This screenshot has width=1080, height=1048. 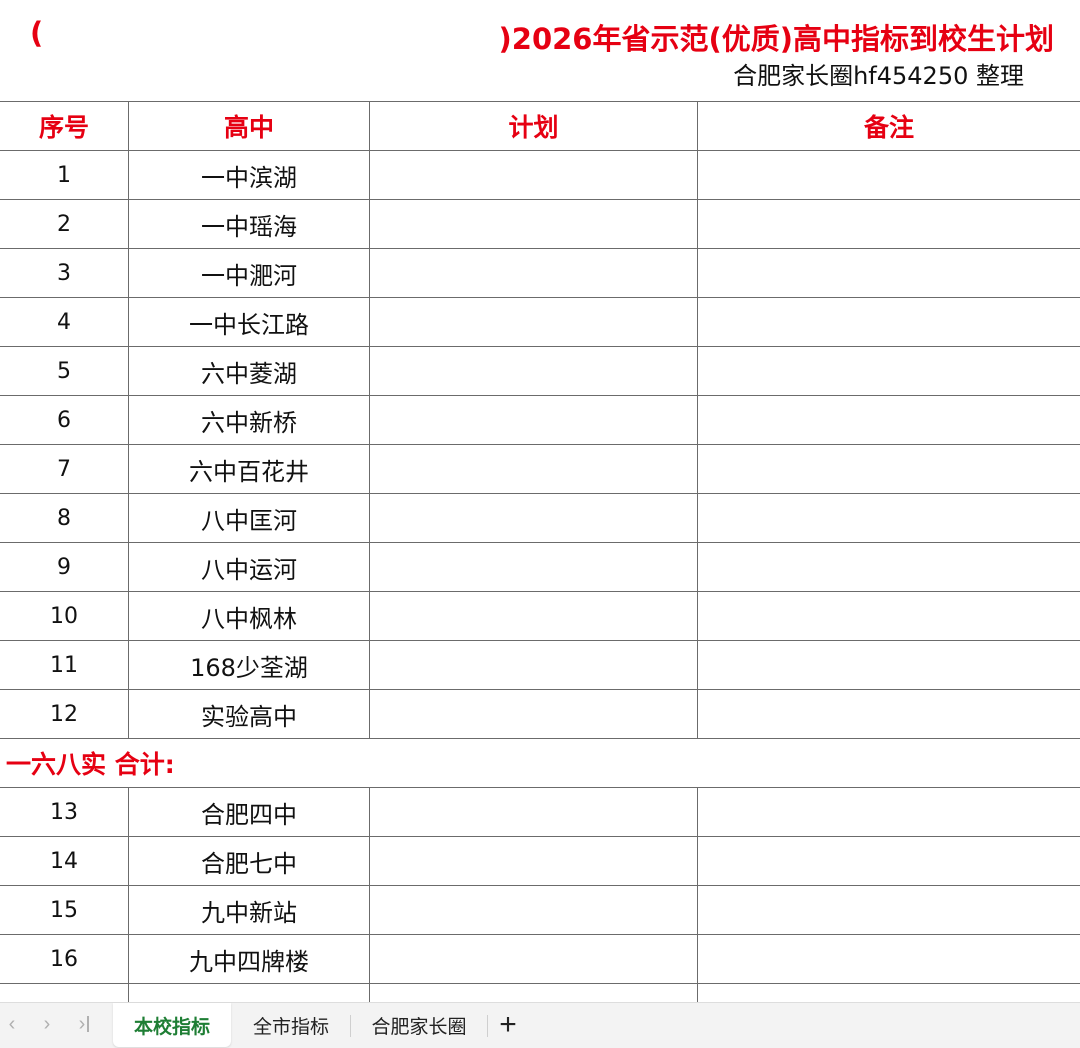 I want to click on cell-school: 六中百花井, so click(x=249, y=469).